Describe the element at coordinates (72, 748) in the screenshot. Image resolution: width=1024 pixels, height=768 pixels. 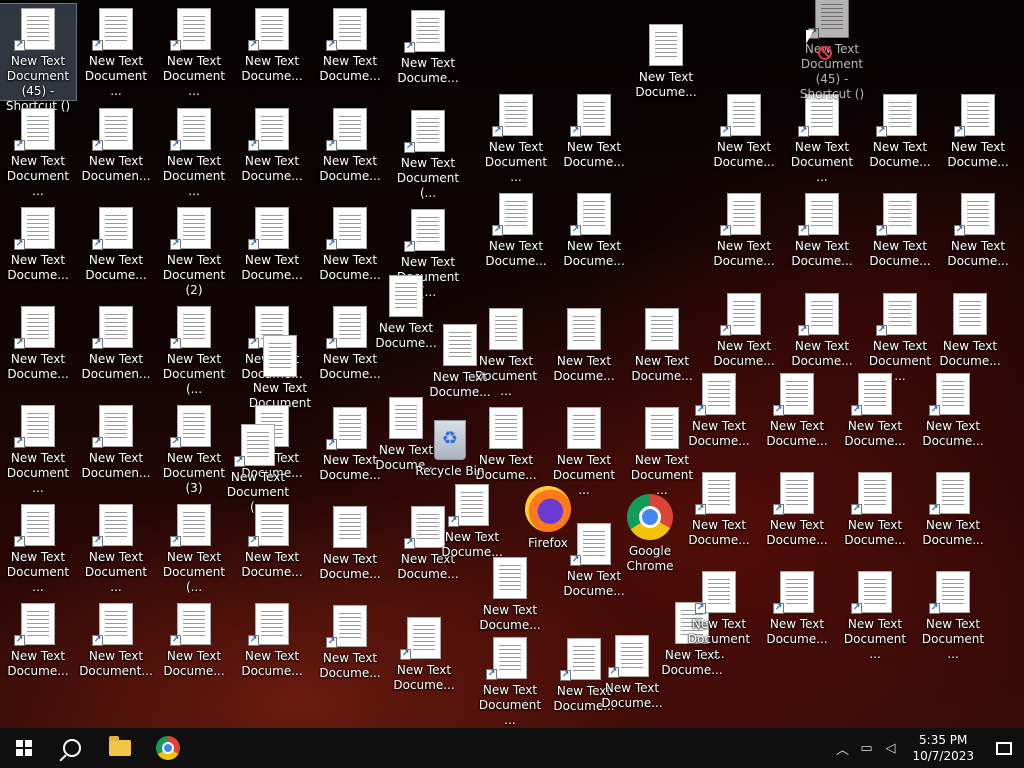
I see `search-button` at that location.